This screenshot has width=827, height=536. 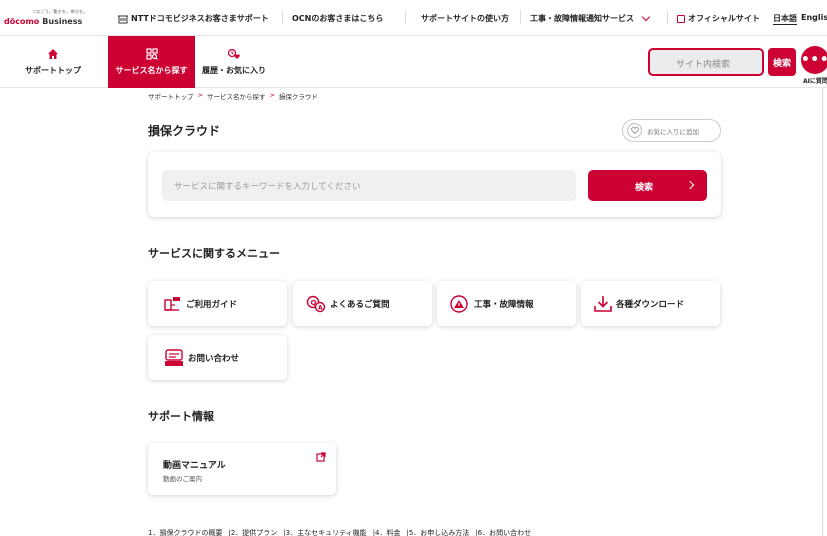 I want to click on anchor-link-plans: |2．提供プラン, so click(x=252, y=532).